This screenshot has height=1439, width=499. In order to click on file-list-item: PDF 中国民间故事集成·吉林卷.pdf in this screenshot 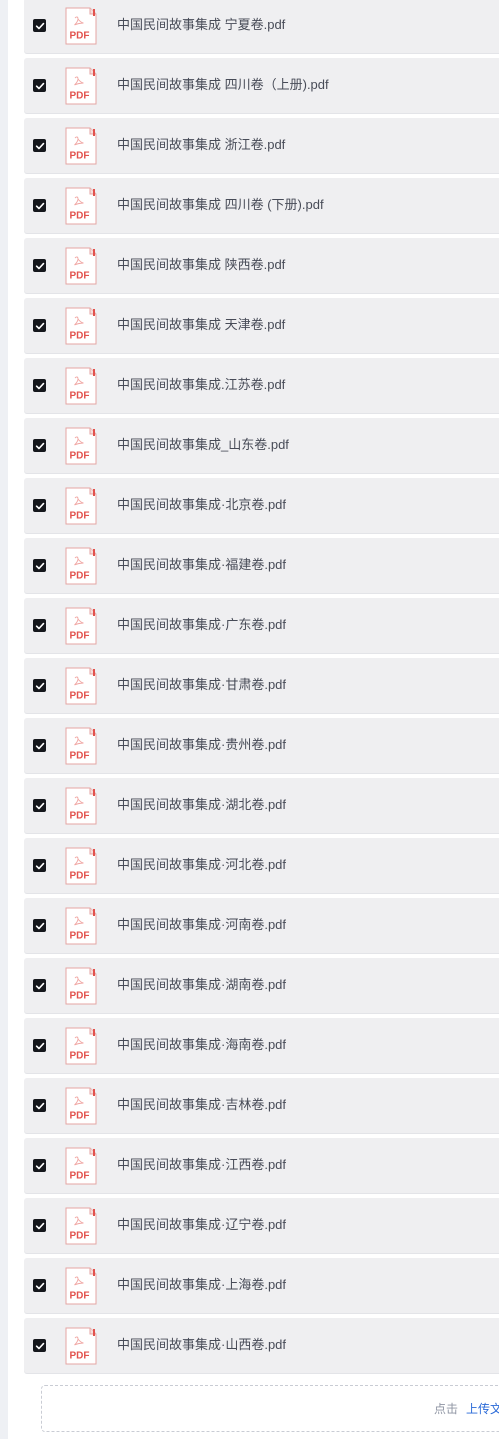, I will do `click(261, 1105)`.